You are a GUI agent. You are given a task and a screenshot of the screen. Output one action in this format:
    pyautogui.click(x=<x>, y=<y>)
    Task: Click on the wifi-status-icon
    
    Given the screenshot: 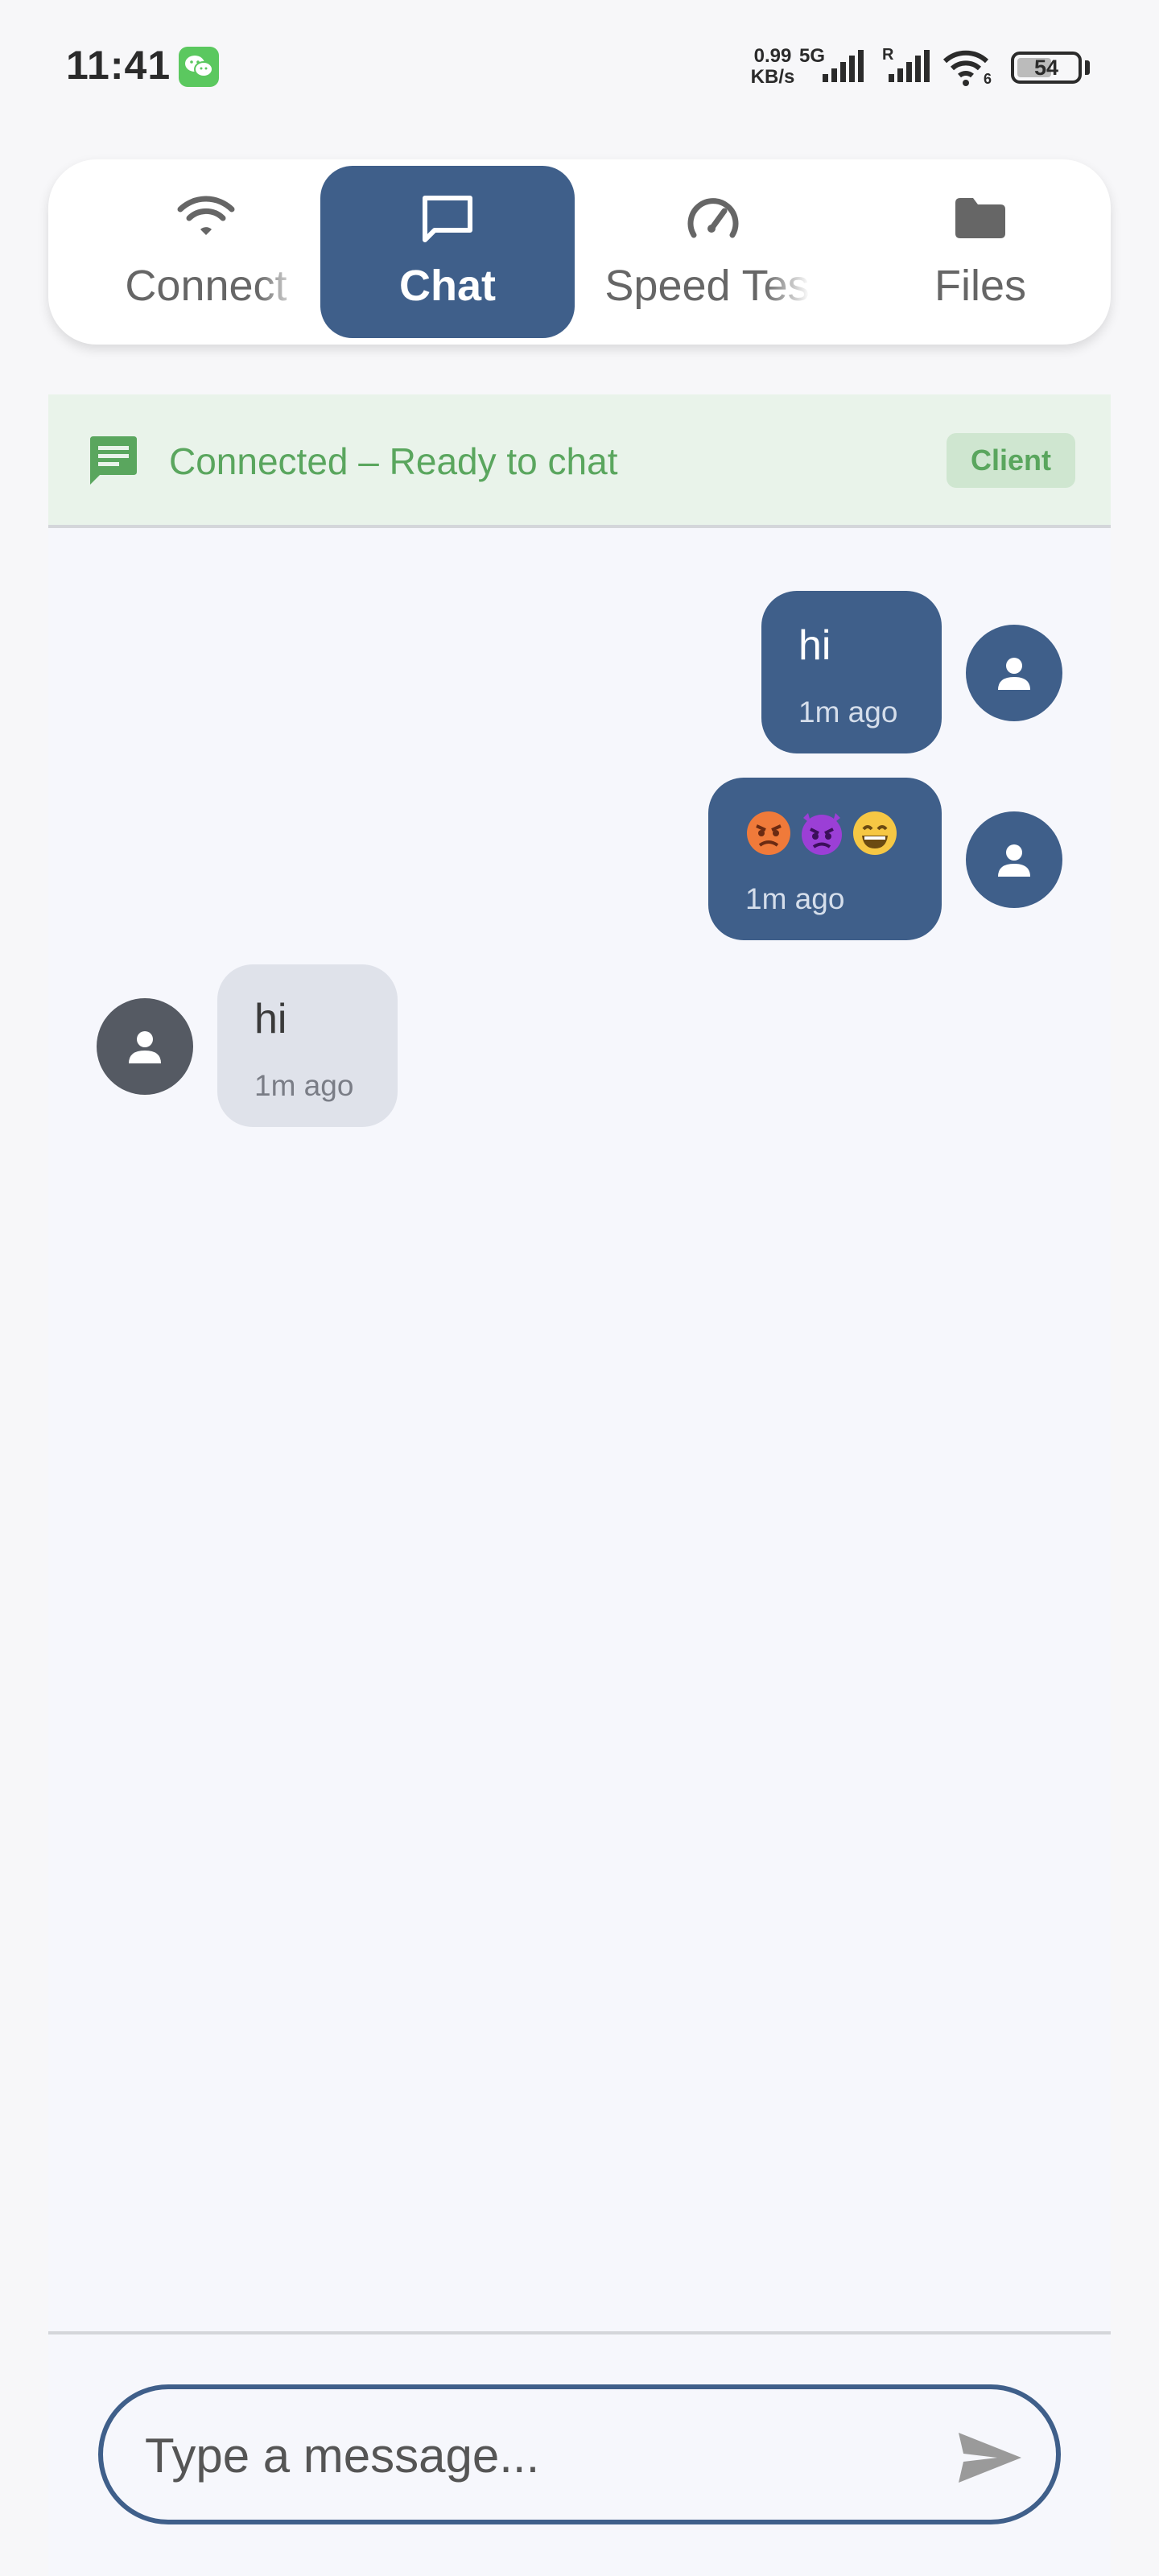 What is the action you would take?
    pyautogui.click(x=965, y=68)
    